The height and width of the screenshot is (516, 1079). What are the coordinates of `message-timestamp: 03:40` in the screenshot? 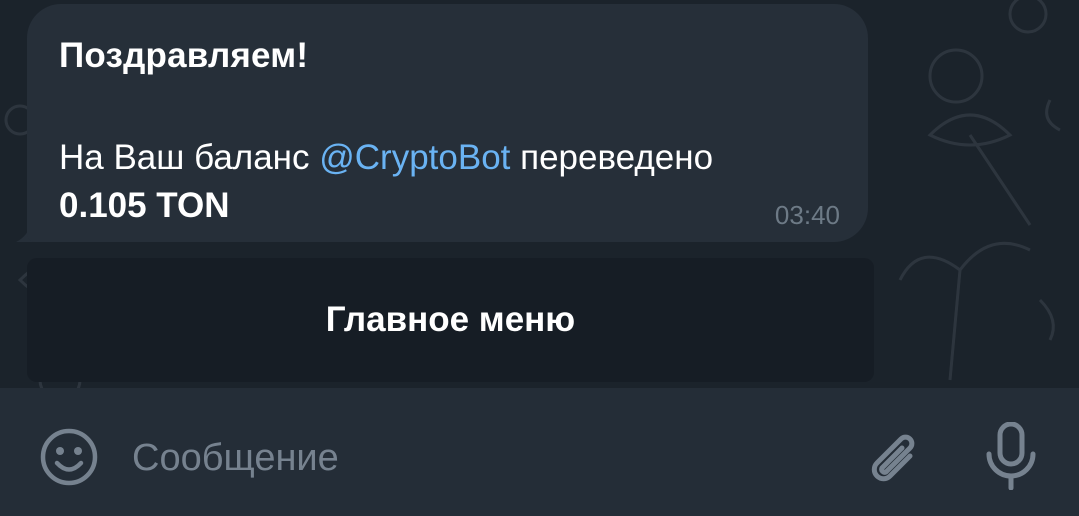 It's located at (807, 215).